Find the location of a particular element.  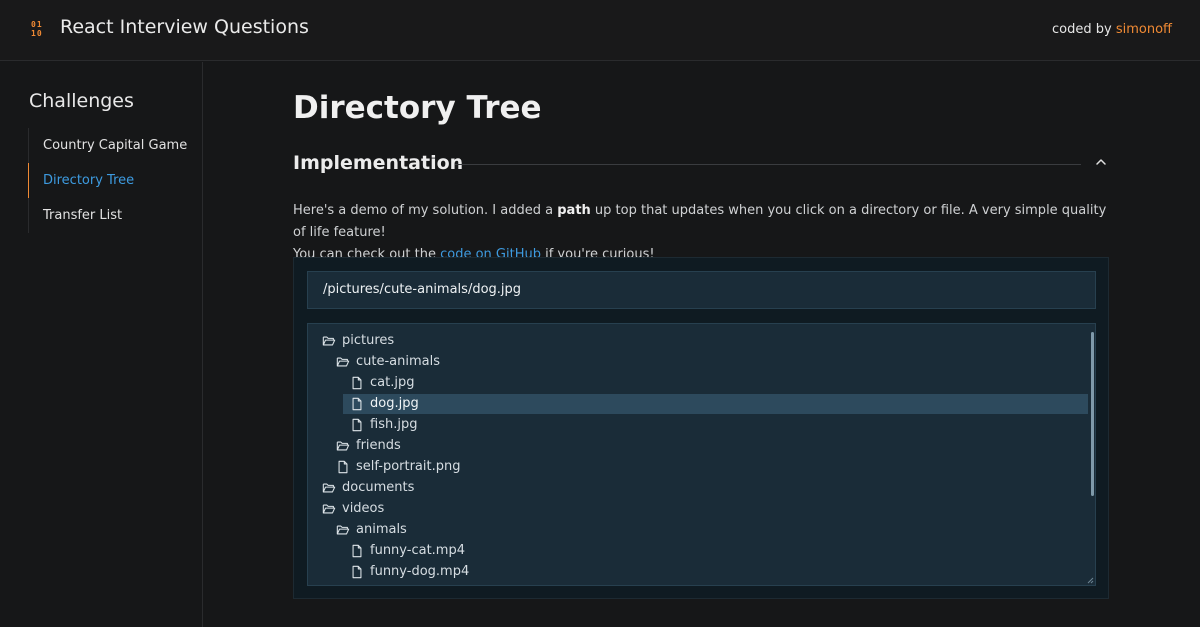

sidebar-item-directory-tree: Directory Tree is located at coordinates (115, 180).